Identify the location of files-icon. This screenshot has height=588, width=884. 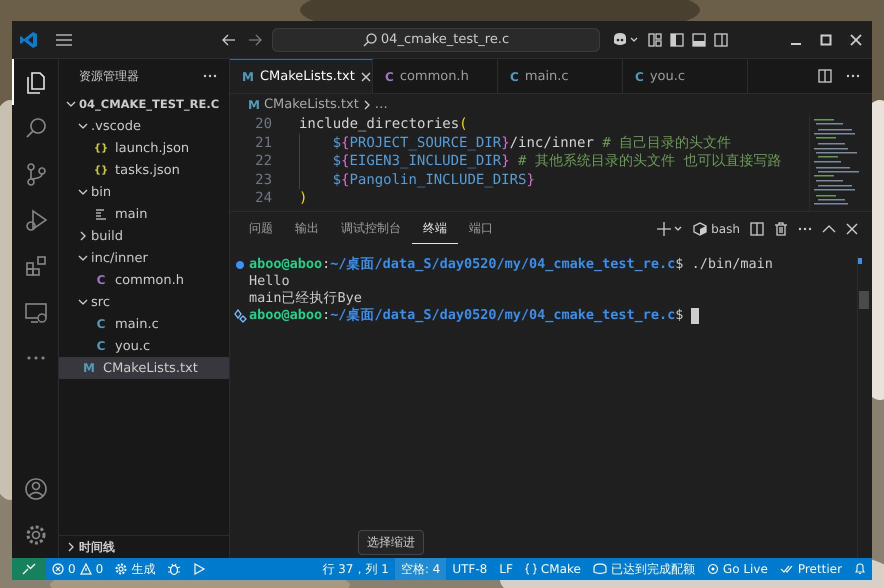
(36, 82).